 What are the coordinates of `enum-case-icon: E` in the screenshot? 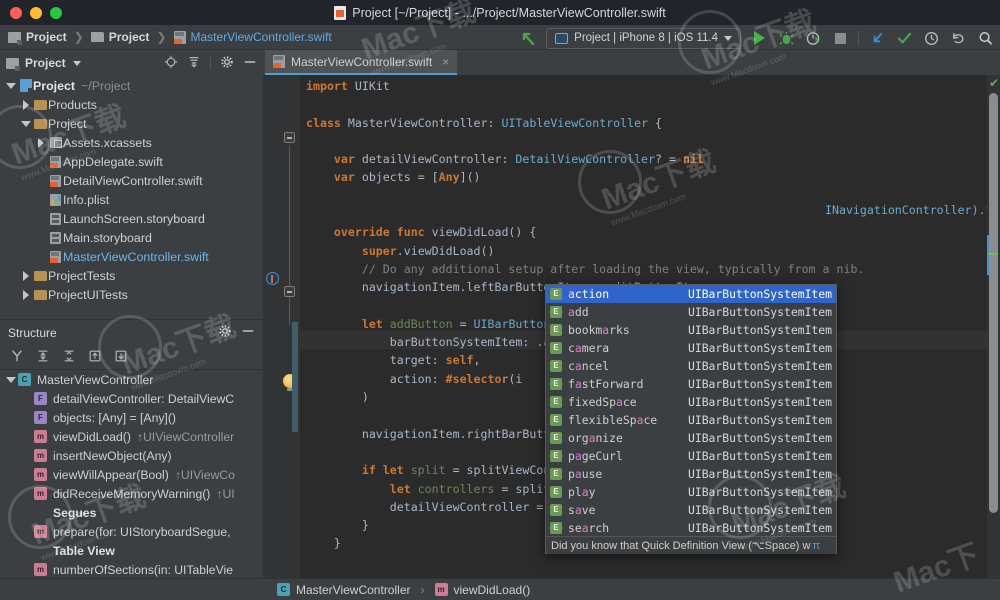 It's located at (556, 474).